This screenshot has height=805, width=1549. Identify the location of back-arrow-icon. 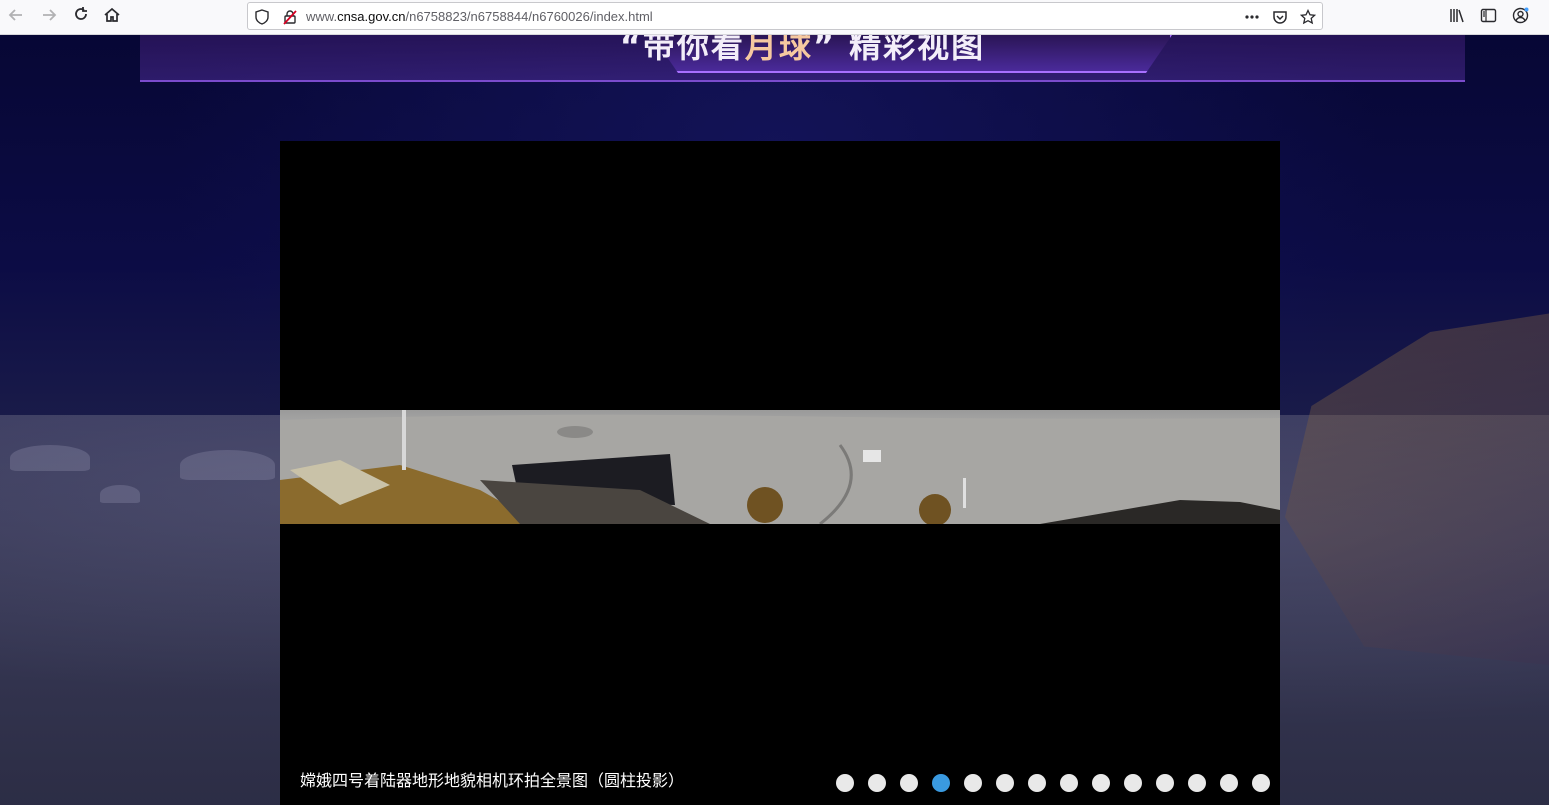
(16, 17).